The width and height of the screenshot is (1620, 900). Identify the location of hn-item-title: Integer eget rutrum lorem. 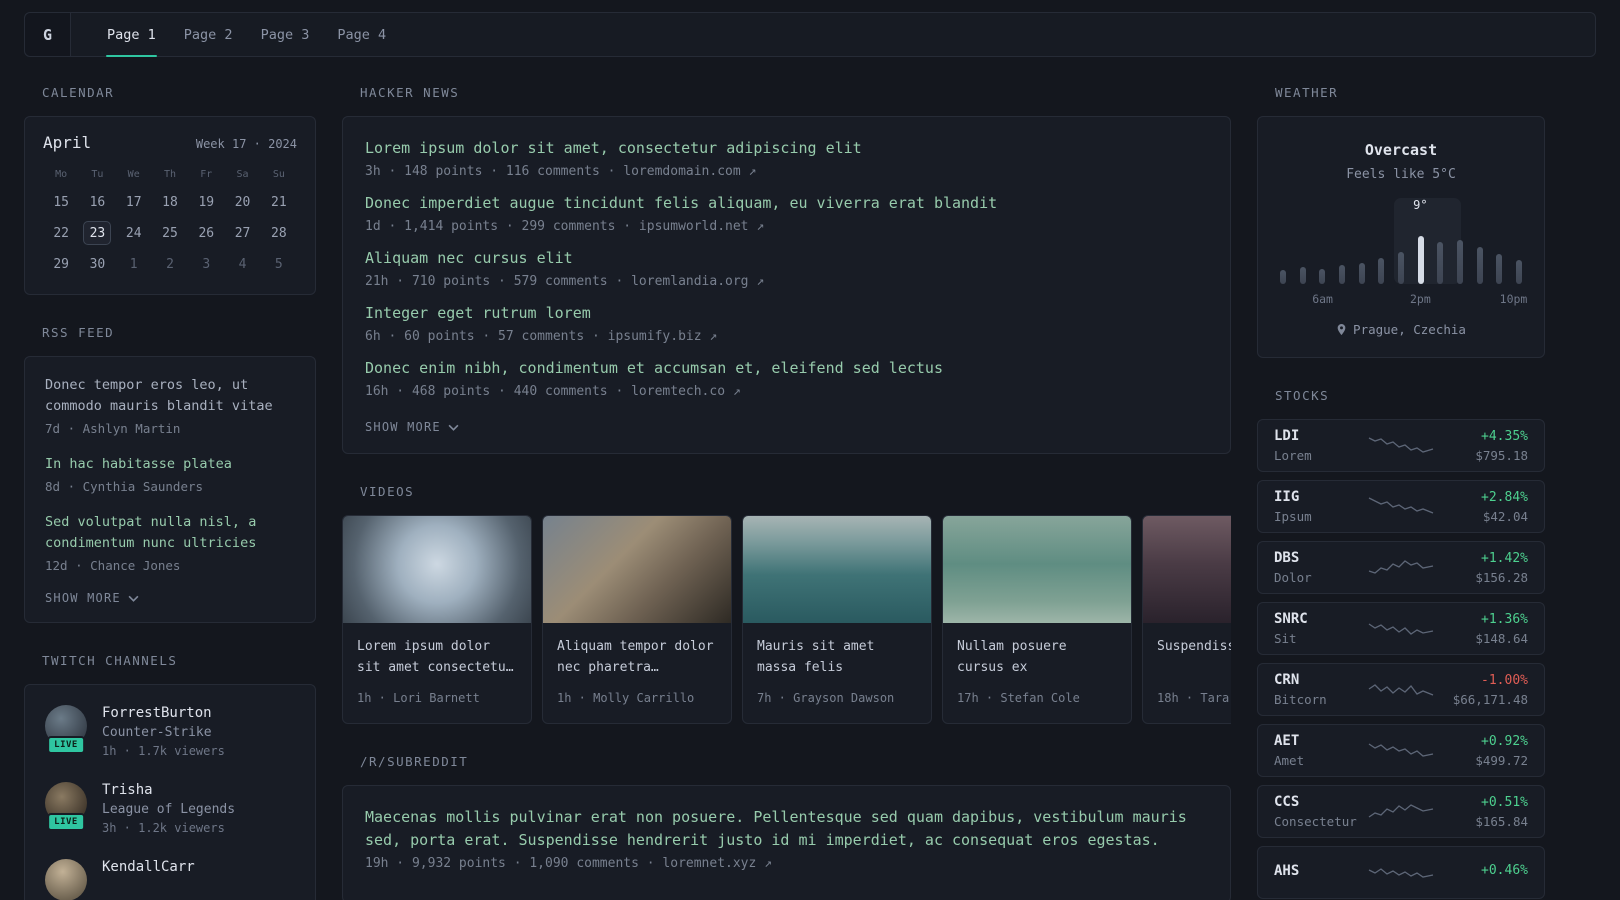
(786, 313).